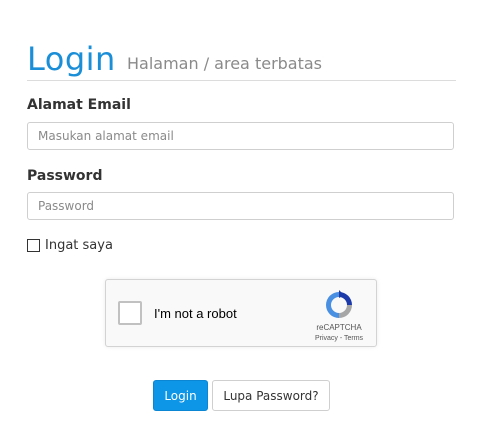 The width and height of the screenshot is (480, 434). I want to click on recaptcha-label: I'm not a robot, so click(195, 313).